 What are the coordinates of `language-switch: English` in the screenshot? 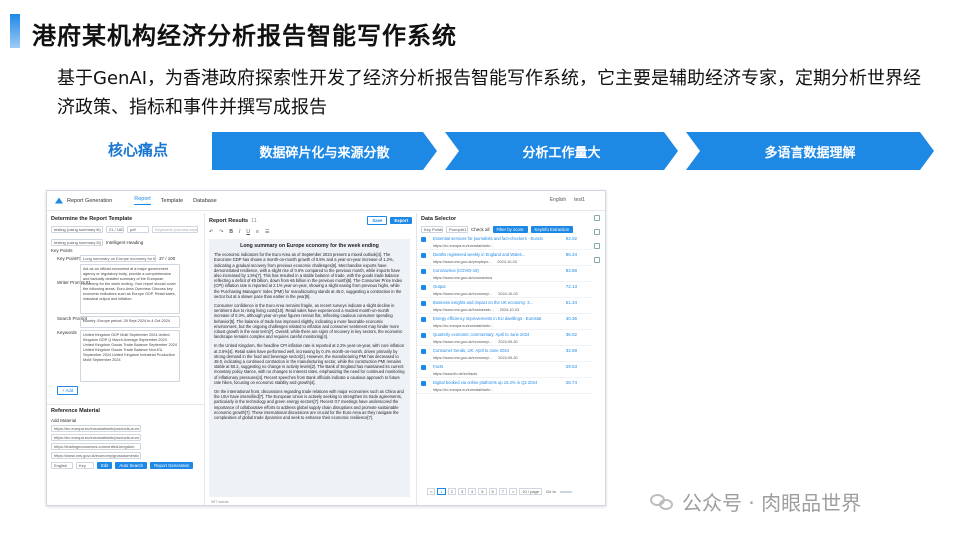 It's located at (558, 200).